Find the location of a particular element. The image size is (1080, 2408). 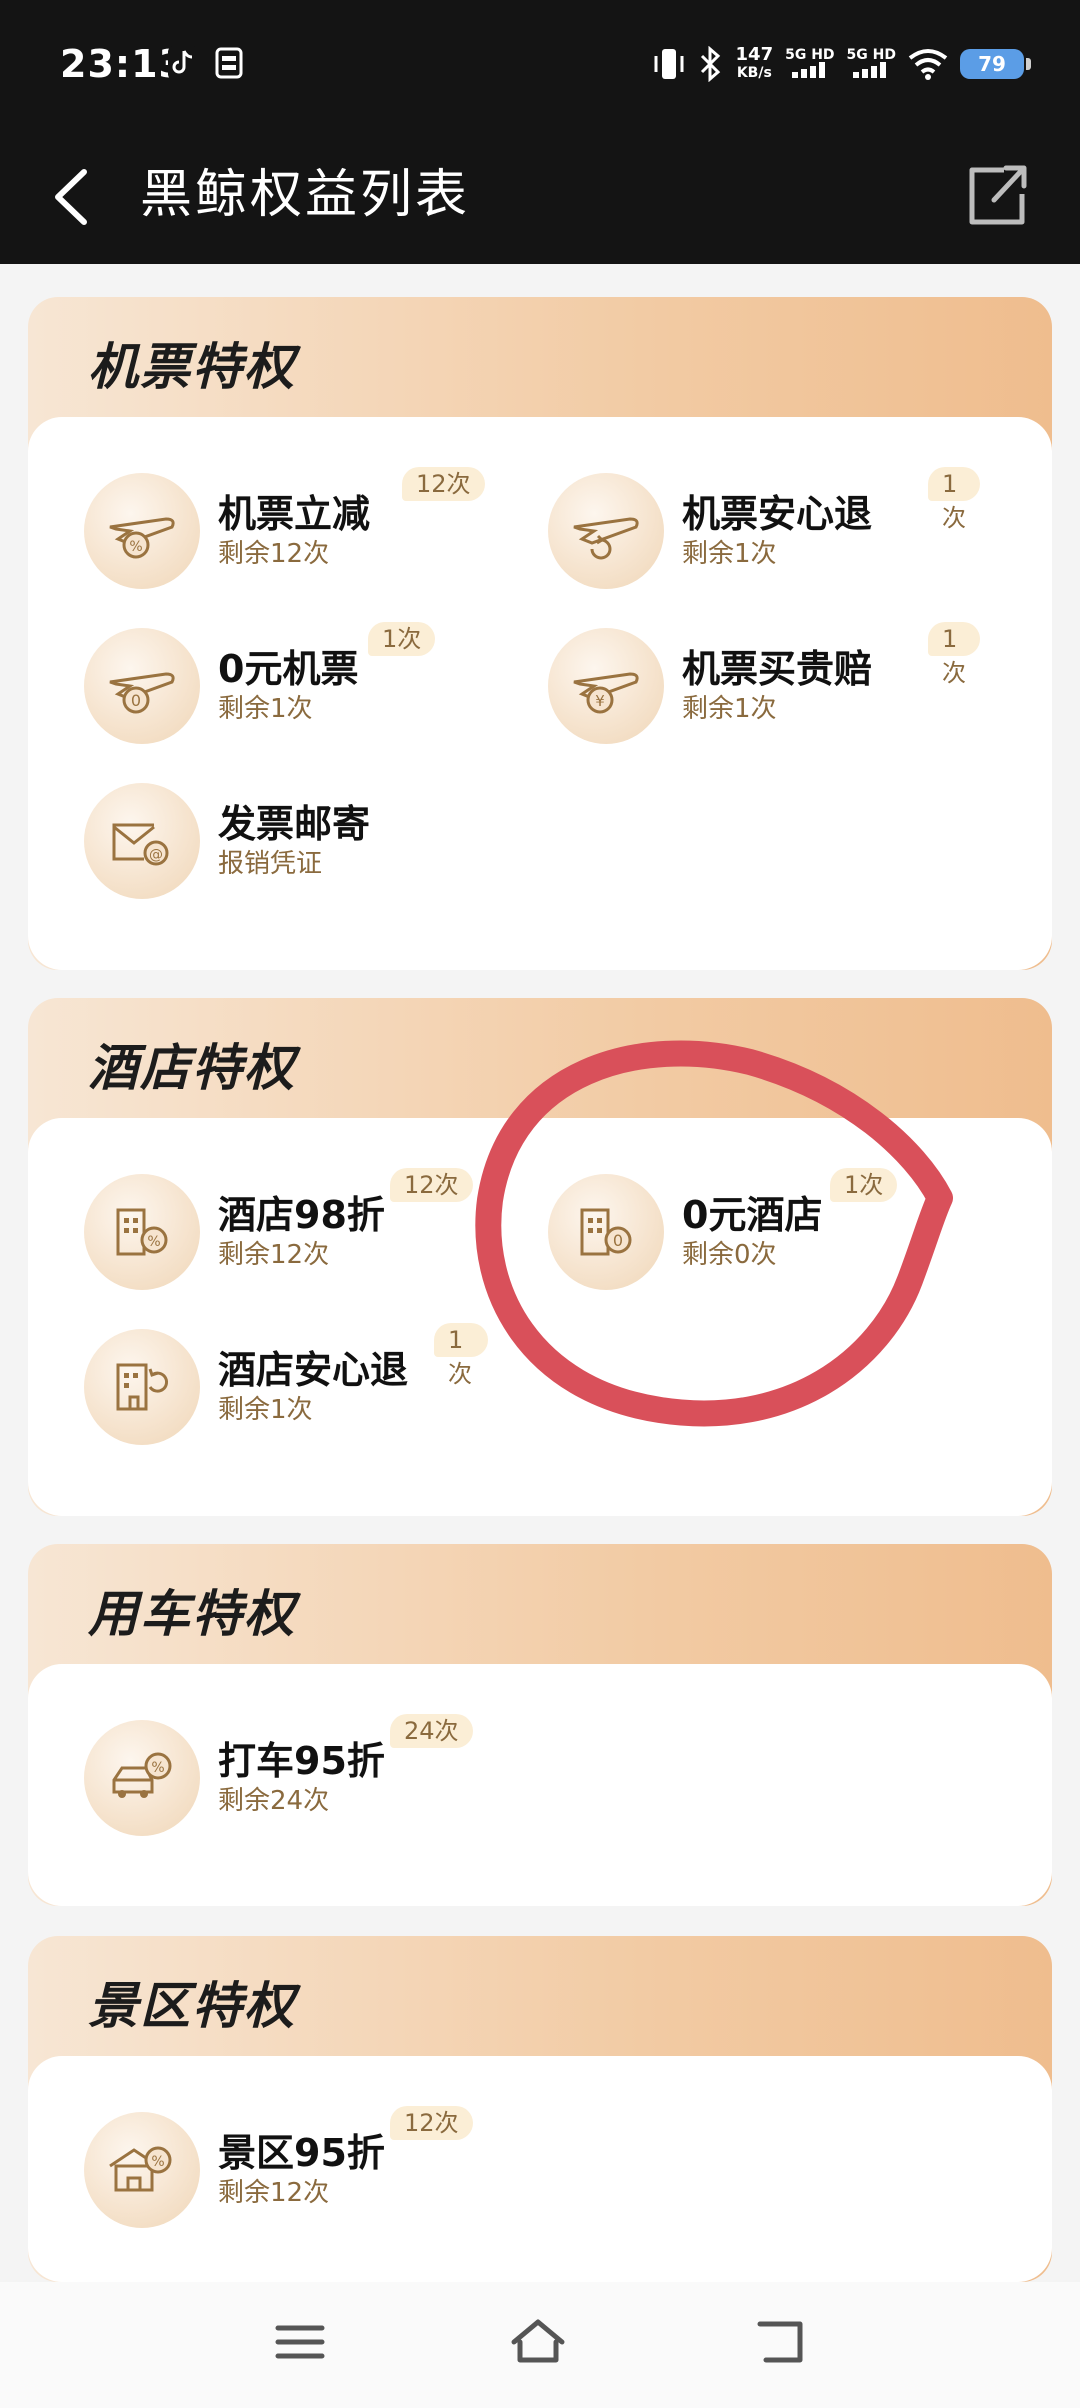

item-name: 机票安心退 is located at coordinates (777, 514).